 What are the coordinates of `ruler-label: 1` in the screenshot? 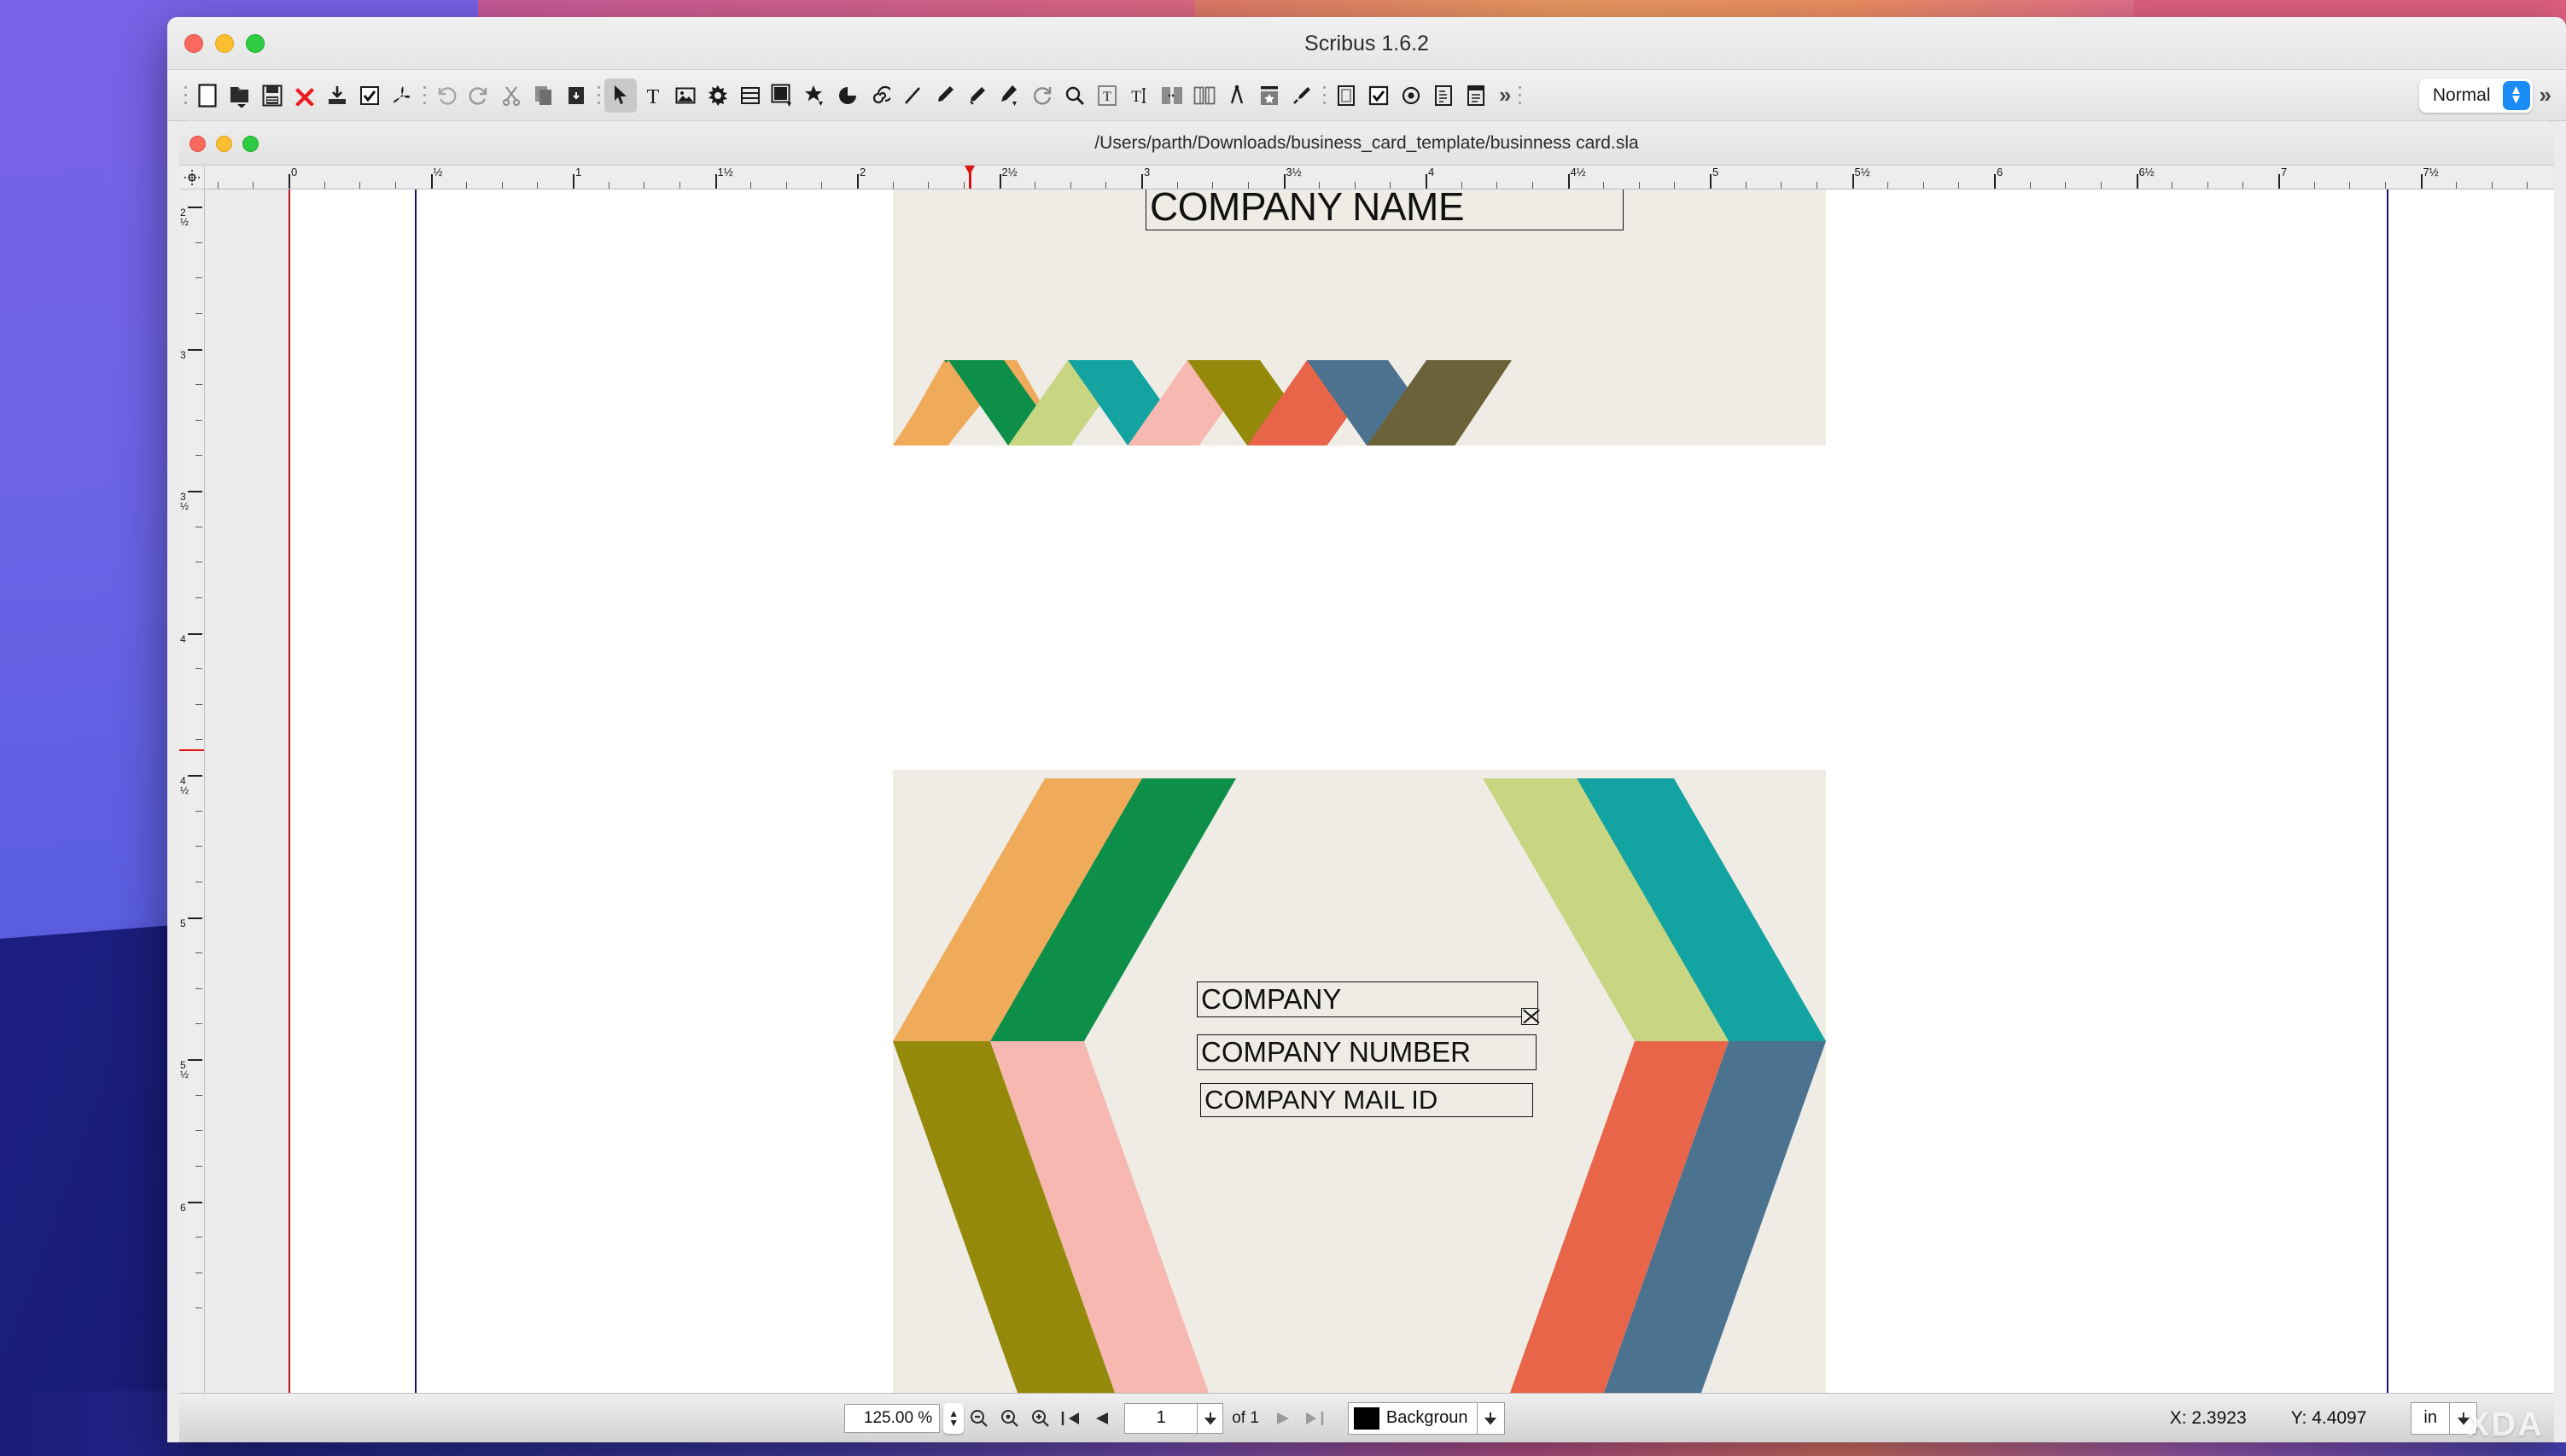 It's located at (579, 172).